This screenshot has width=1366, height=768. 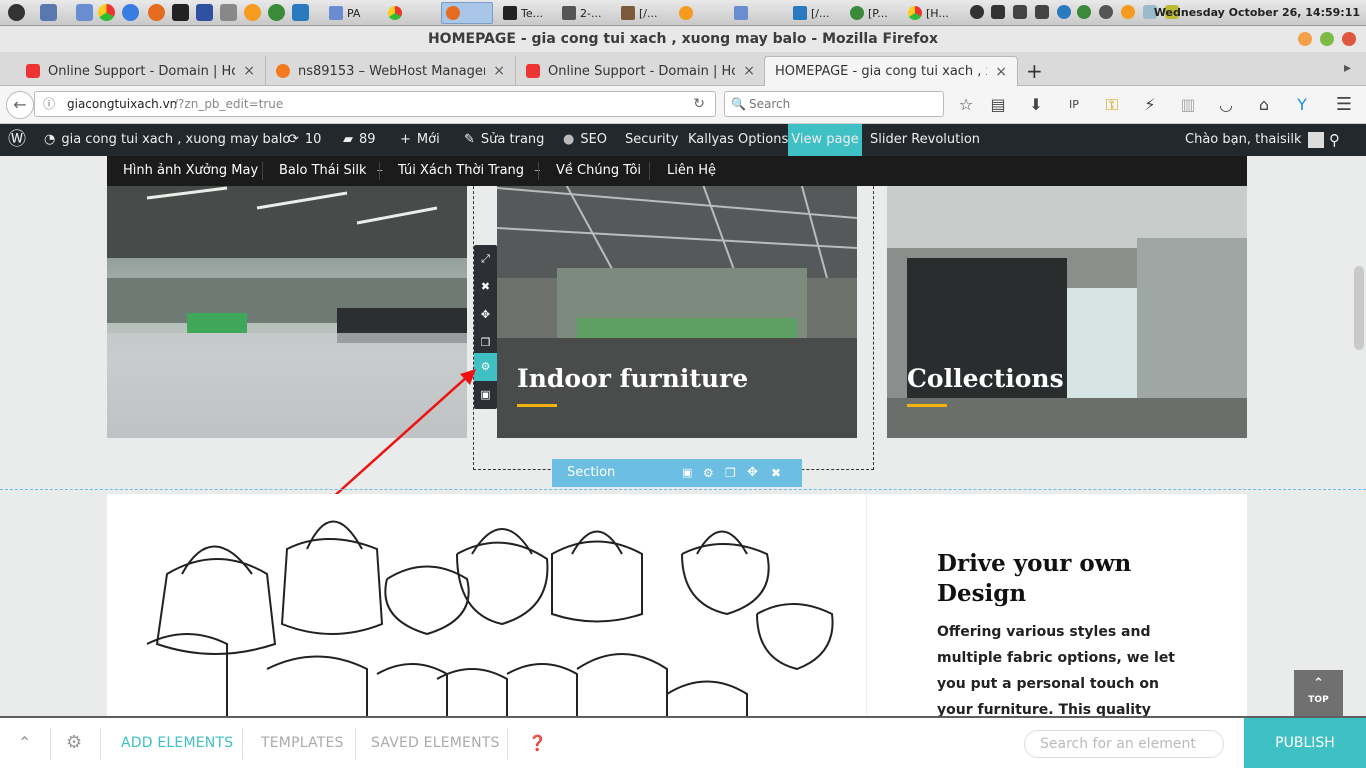 I want to click on download-icon: ⬇, so click(x=1036, y=105).